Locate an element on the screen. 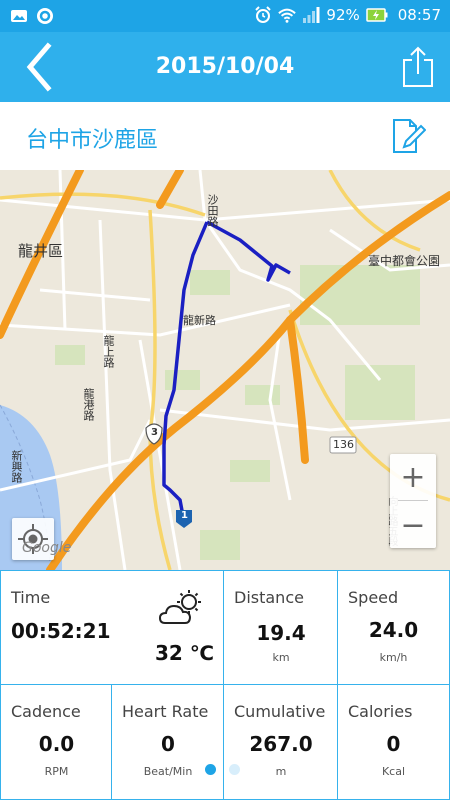  time-card: Time 00:52:21 32 ℃ is located at coordinates (112, 628).